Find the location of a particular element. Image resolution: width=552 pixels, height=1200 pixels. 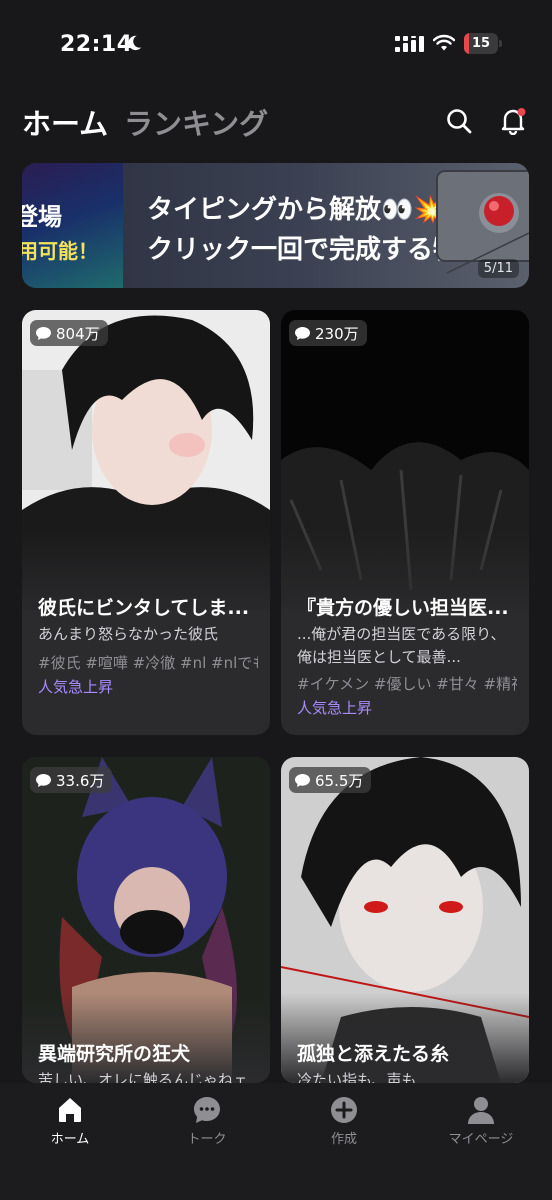

cellular-signal-icon is located at coordinates (409, 44).